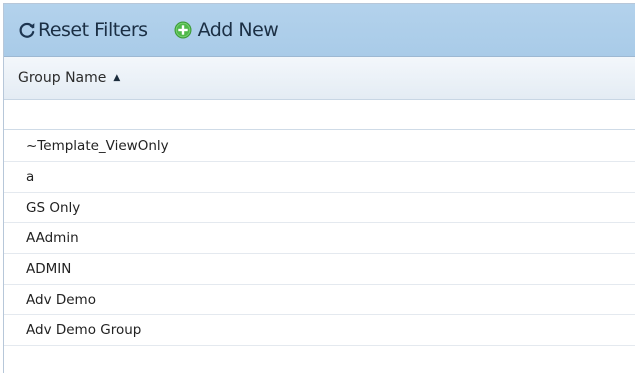  What do you see at coordinates (62, 78) in the screenshot?
I see `column-header-label: Group Name` at bounding box center [62, 78].